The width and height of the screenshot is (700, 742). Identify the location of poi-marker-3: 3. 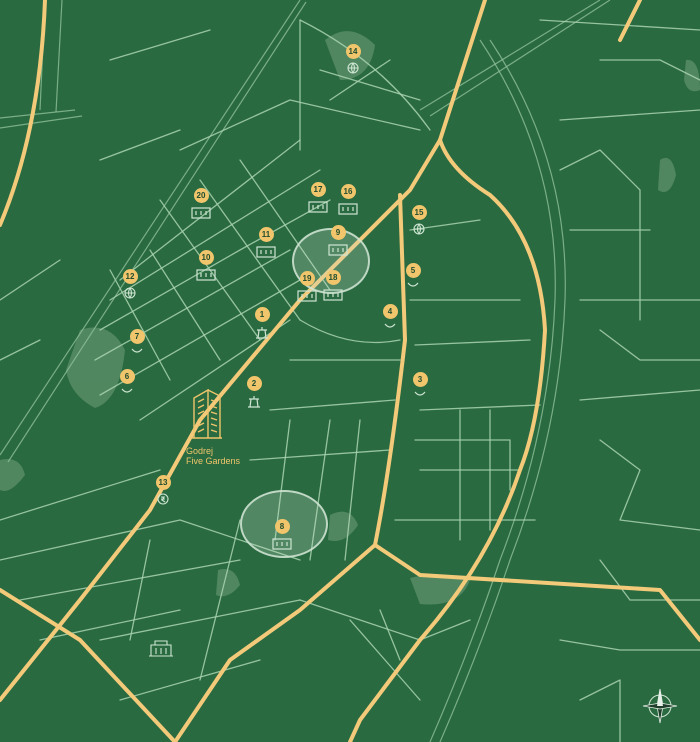
(420, 385).